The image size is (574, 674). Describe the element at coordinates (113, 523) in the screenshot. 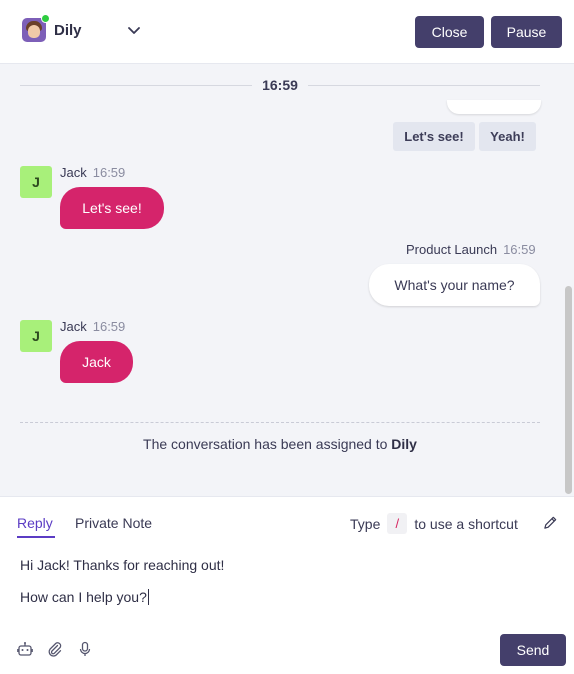

I see `tab-private-note: Private Note` at that location.